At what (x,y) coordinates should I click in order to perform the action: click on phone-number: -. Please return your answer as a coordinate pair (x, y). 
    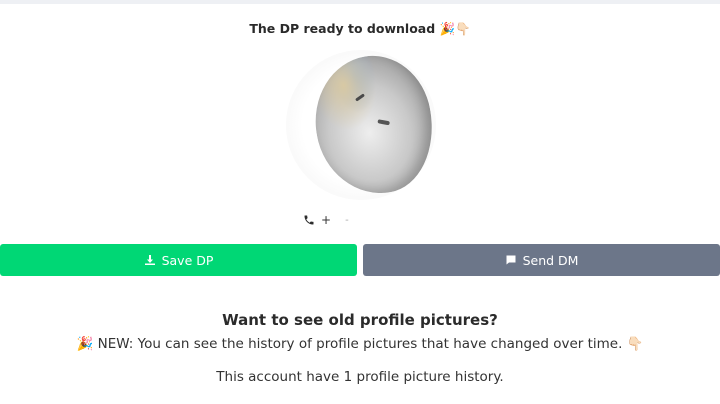
    Looking at the image, I should click on (347, 220).